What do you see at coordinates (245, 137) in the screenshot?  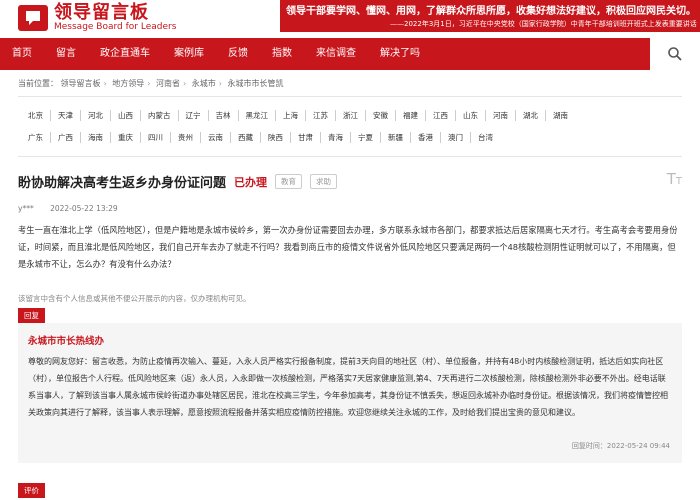 I see `region-link: 西藏` at bounding box center [245, 137].